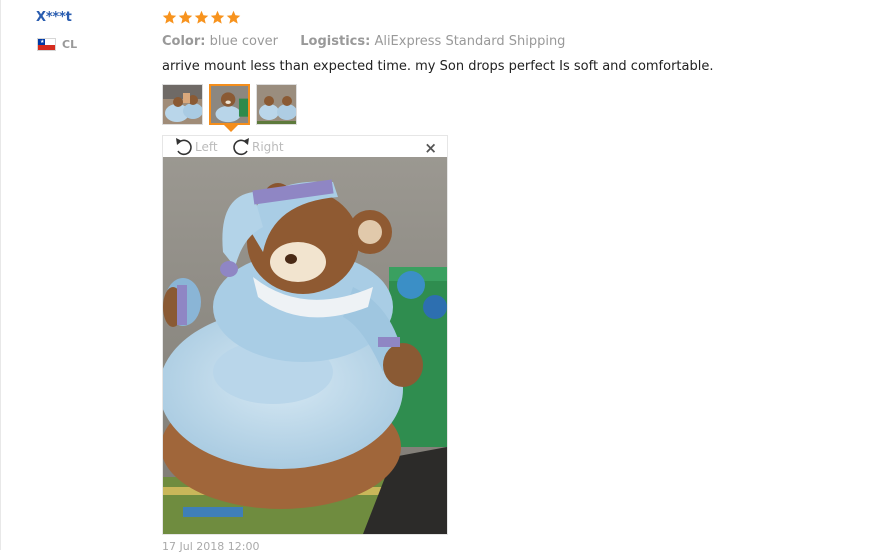 The height and width of the screenshot is (553, 873). What do you see at coordinates (70, 44) in the screenshot?
I see `country-code: CL` at bounding box center [70, 44].